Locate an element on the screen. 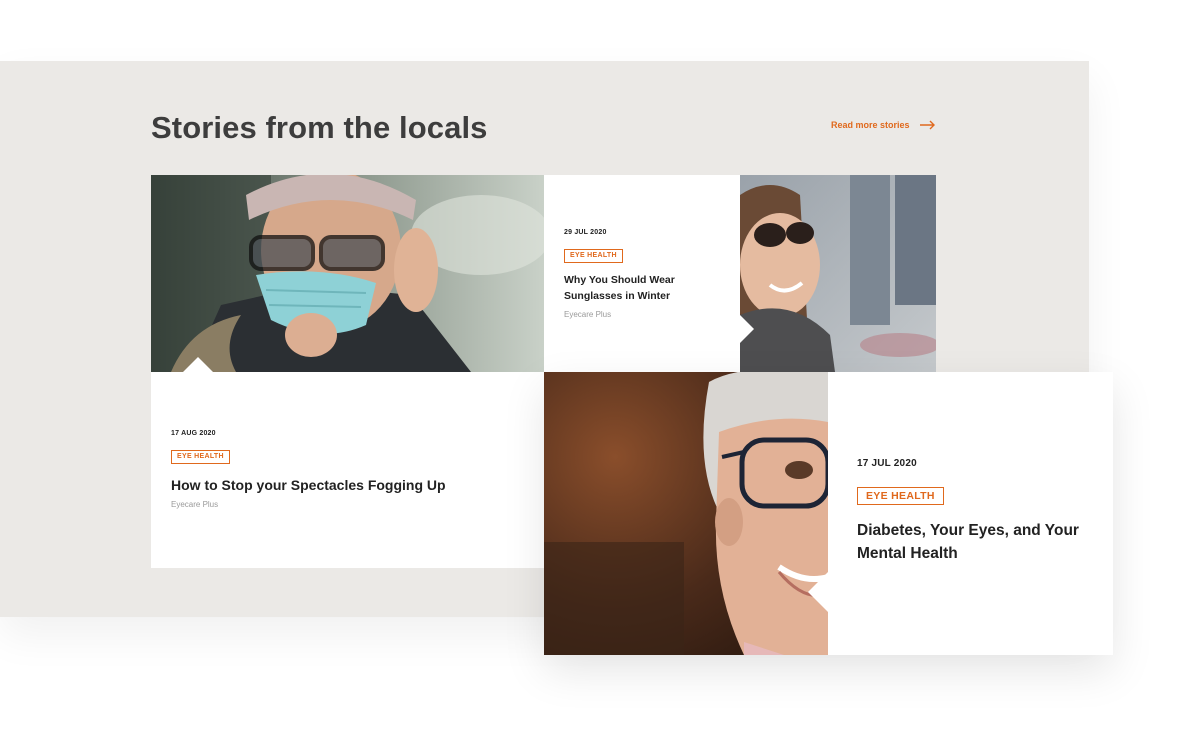 This screenshot has height=746, width=1189. story-date: 17 JUL 2020 is located at coordinates (887, 463).